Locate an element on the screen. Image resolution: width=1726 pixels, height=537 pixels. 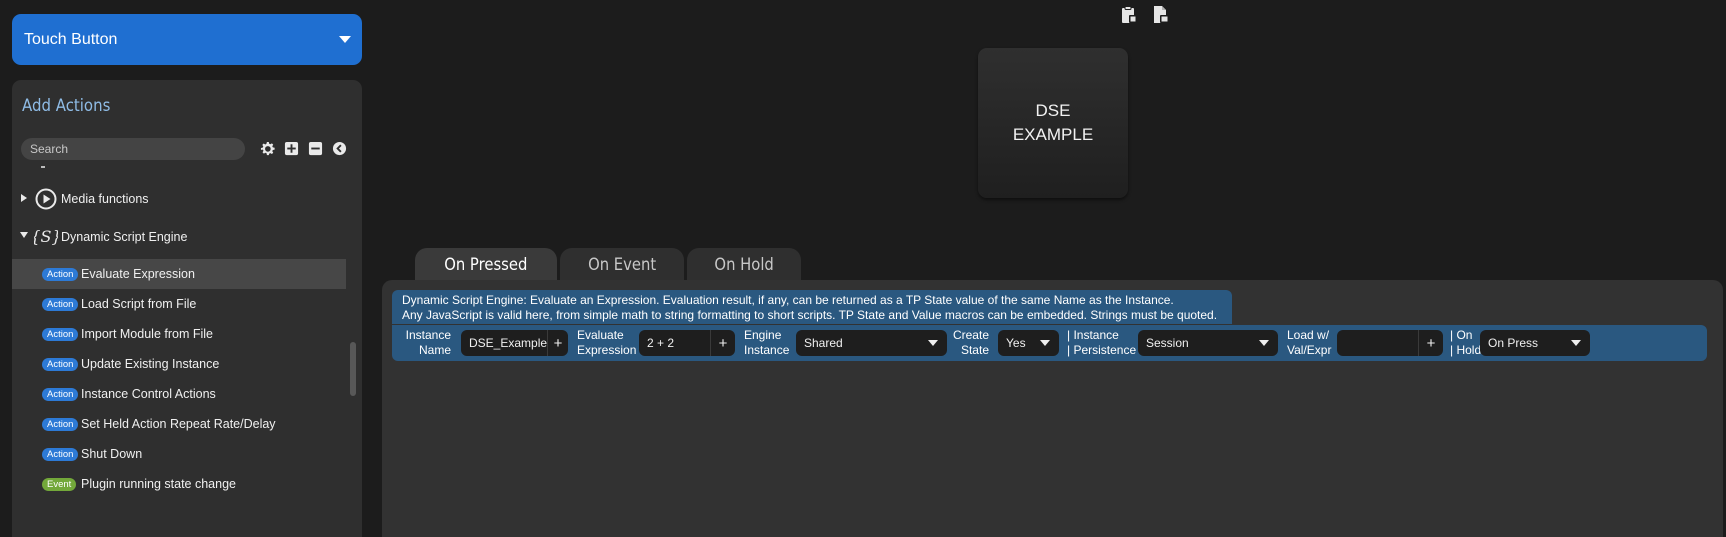
evaluate-expression-label: Evaluate Expression is located at coordinates (607, 342).